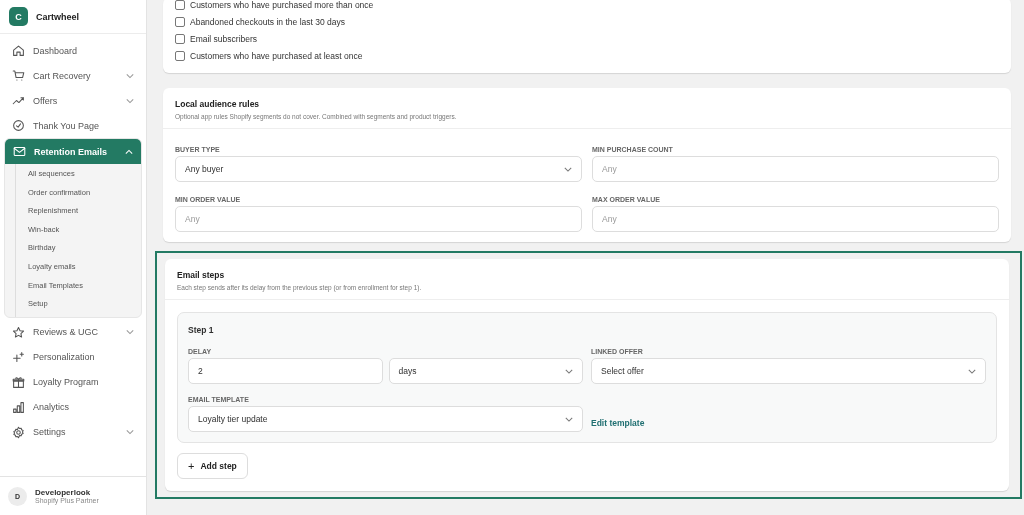 The image size is (1024, 515). I want to click on select-field: Loyalty tier update, so click(385, 419).